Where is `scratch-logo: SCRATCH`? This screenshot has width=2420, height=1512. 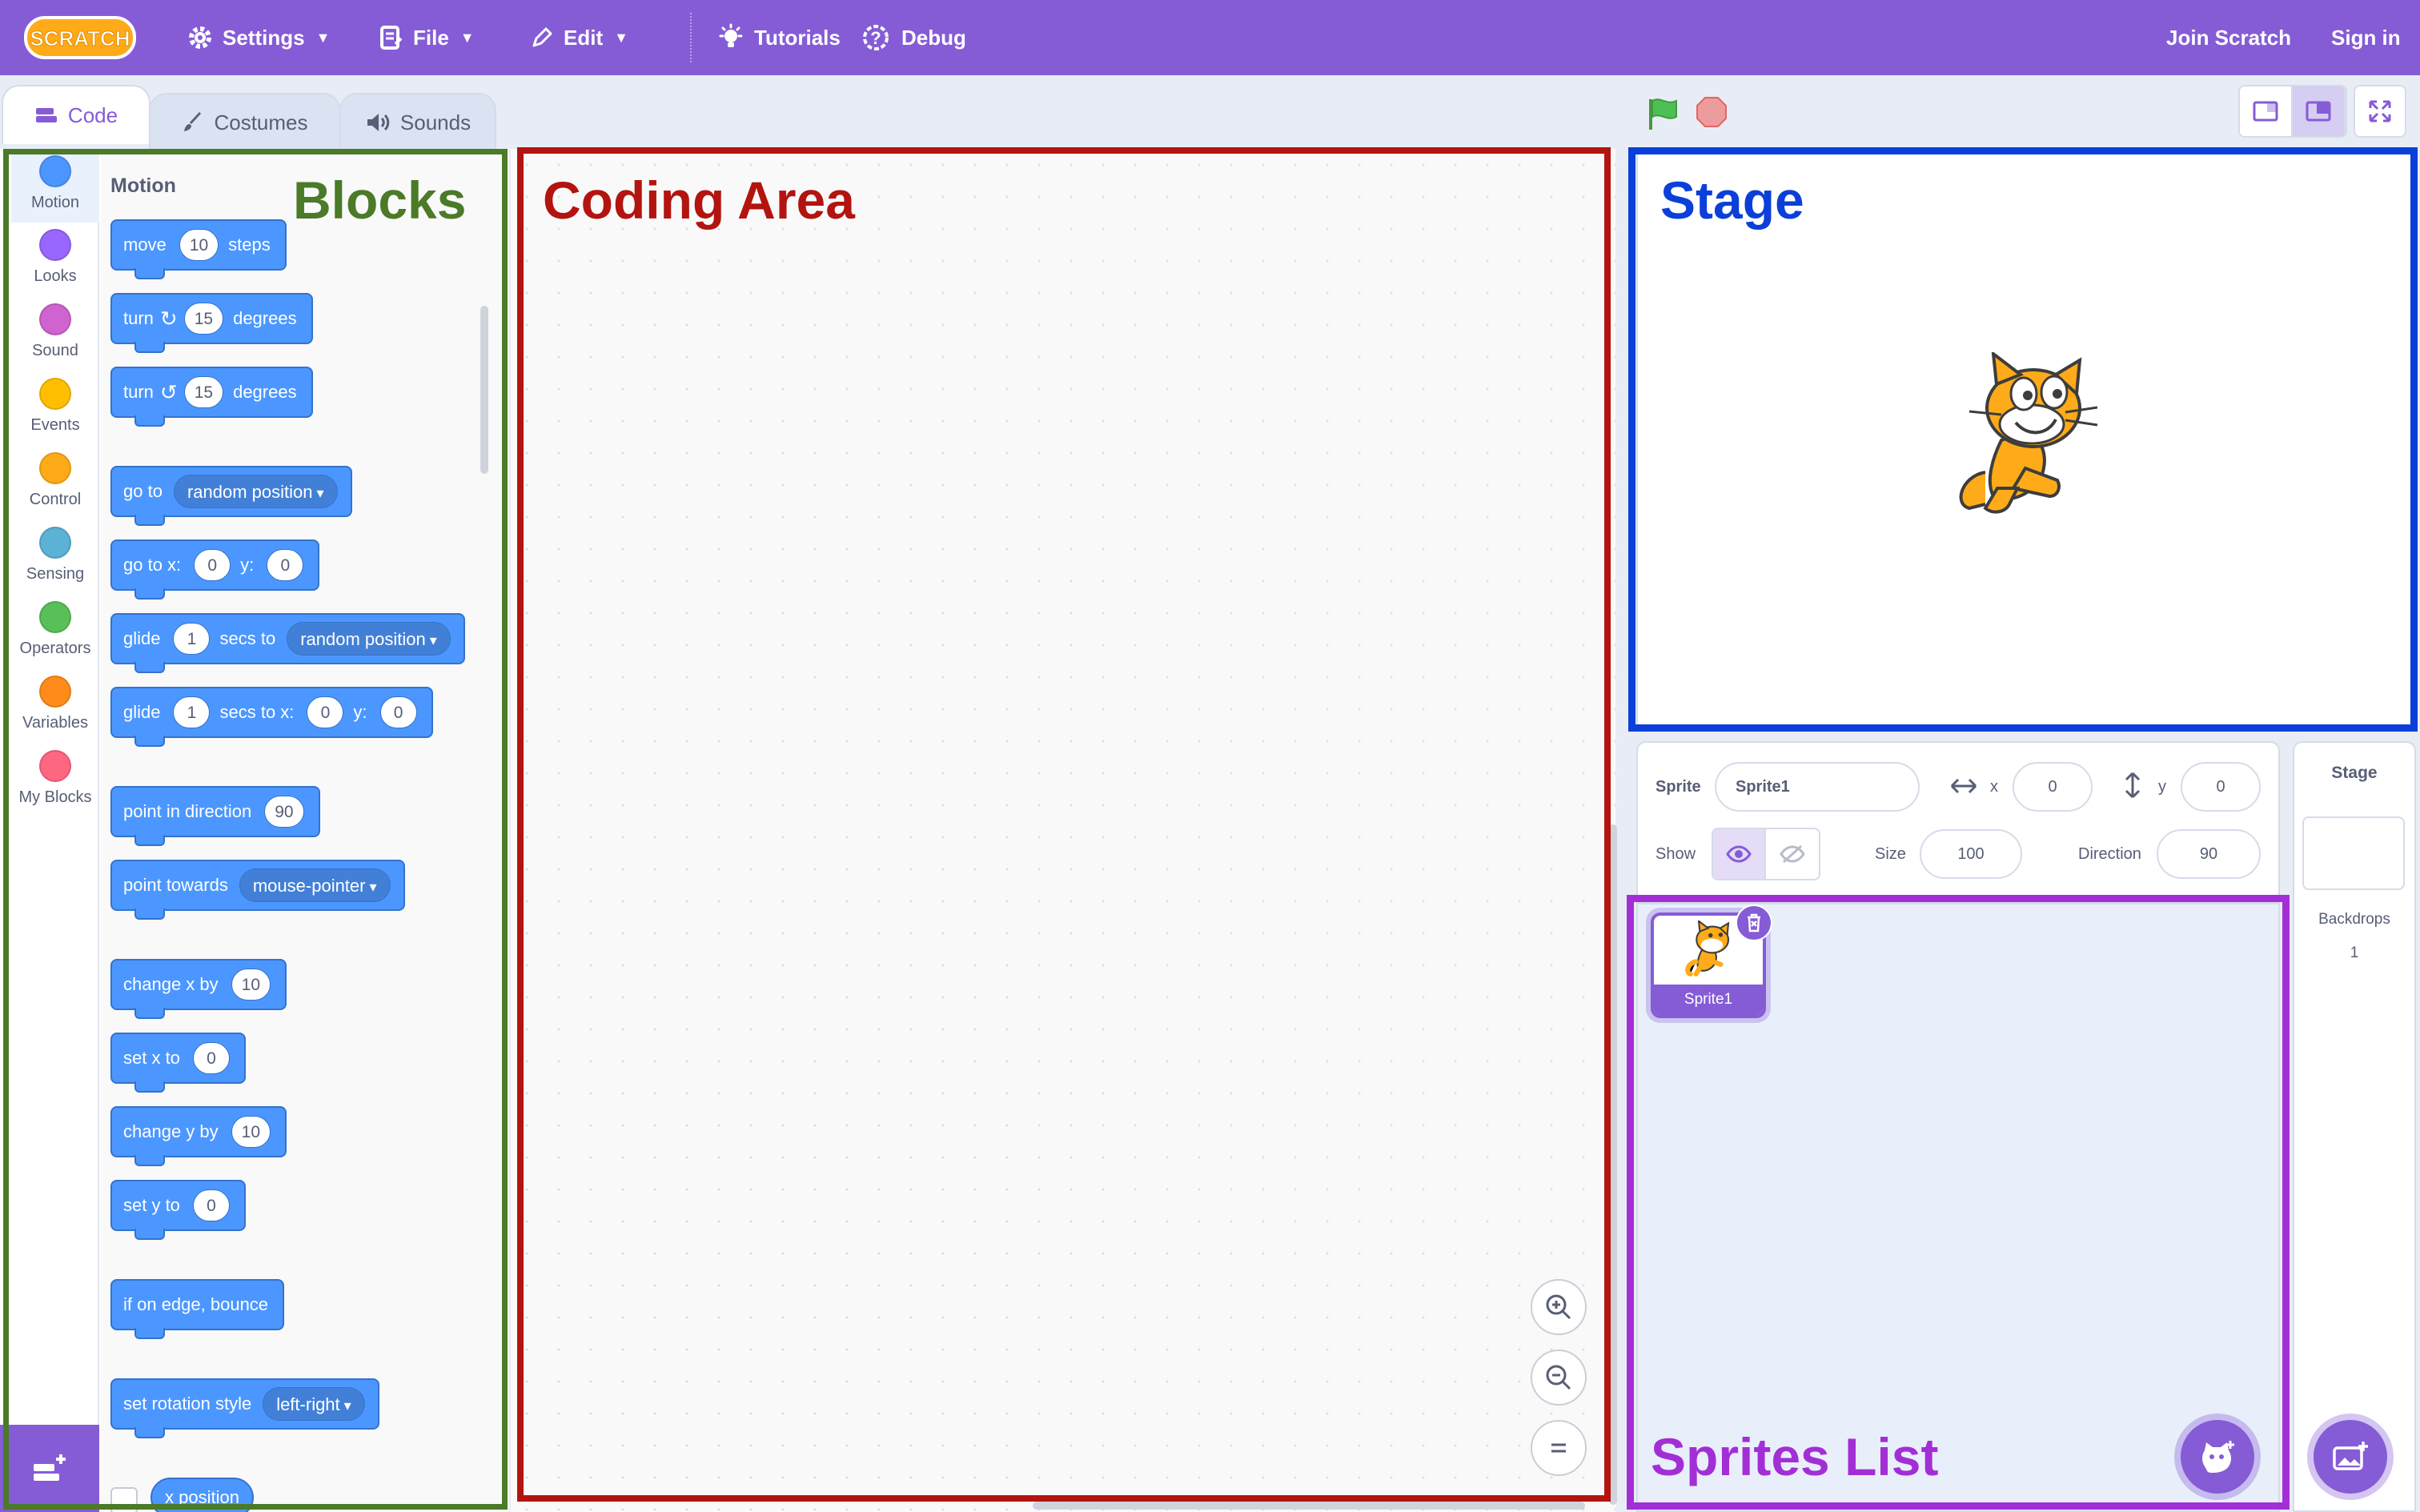
scratch-logo: SCRATCH is located at coordinates (80, 38).